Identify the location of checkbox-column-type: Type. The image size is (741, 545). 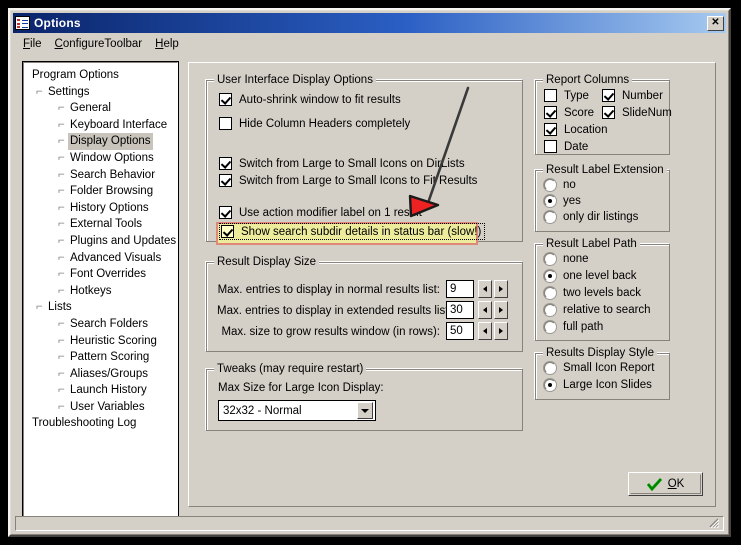
(566, 95).